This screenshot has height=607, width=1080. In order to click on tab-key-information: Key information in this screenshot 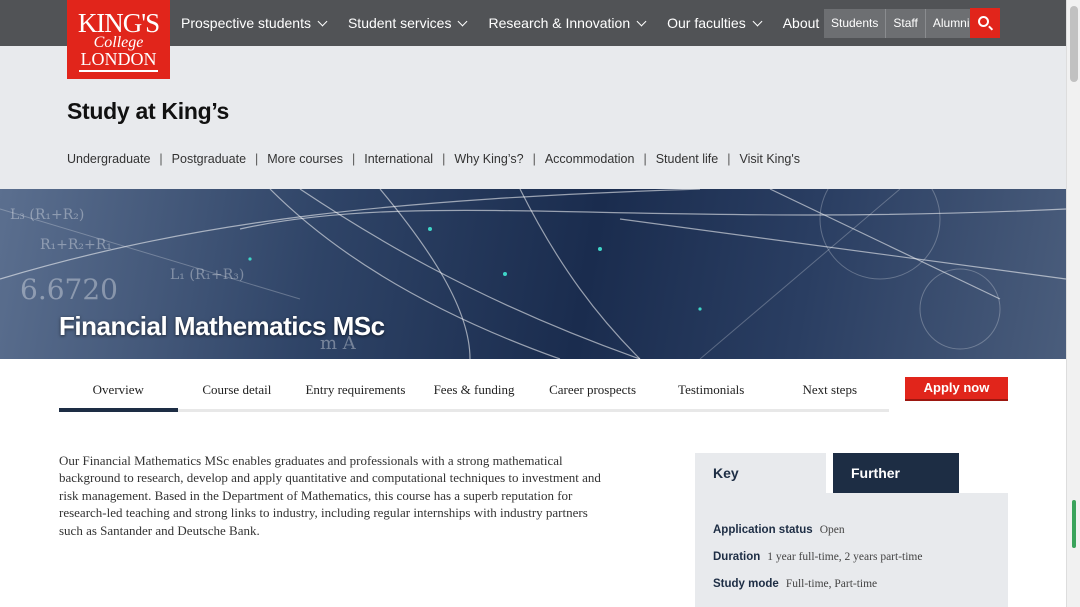, I will do `click(760, 487)`.